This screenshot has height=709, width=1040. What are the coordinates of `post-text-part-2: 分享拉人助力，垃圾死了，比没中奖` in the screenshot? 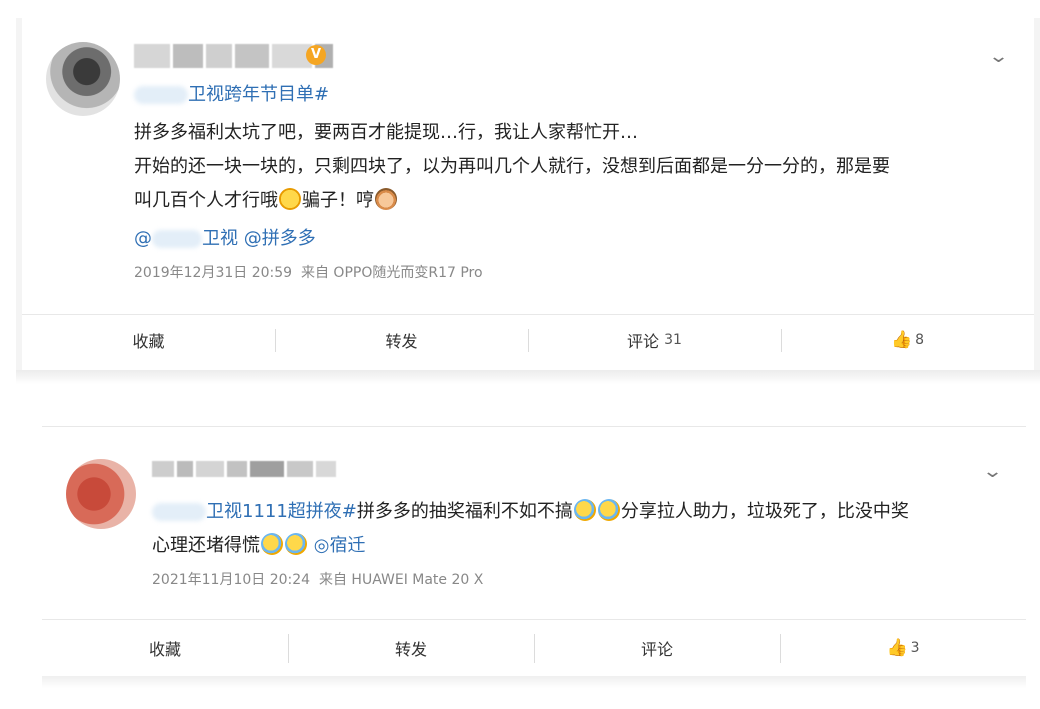 It's located at (764, 511).